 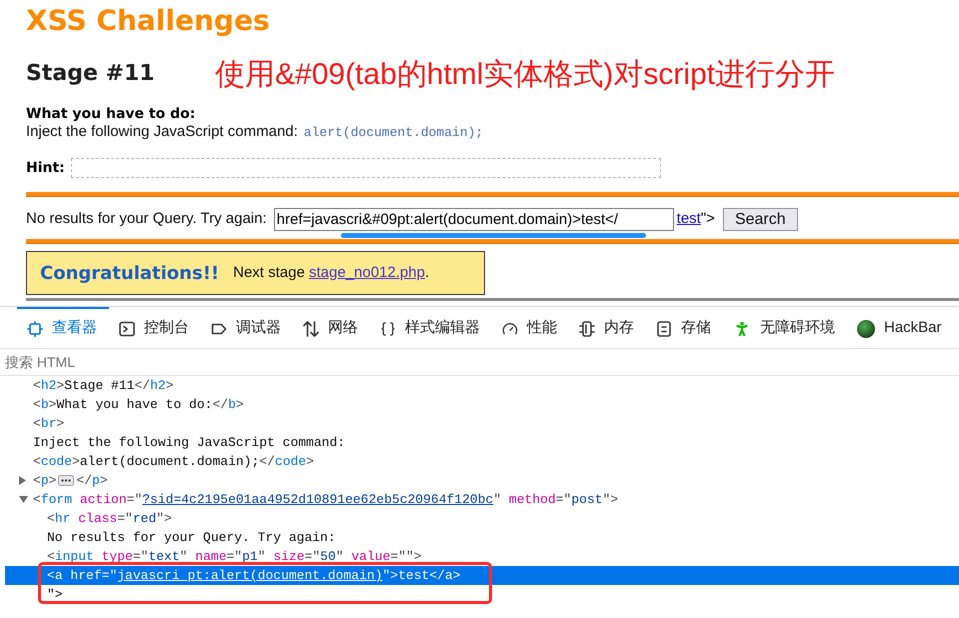 I want to click on devtools-tab: 内存, so click(x=607, y=327).